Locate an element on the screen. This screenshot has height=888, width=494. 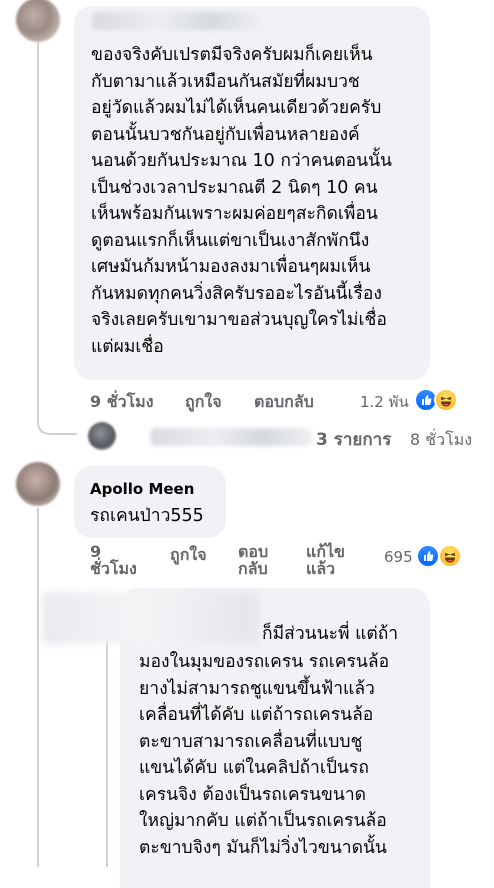
reply-button: ตอบกลับ is located at coordinates (284, 402).